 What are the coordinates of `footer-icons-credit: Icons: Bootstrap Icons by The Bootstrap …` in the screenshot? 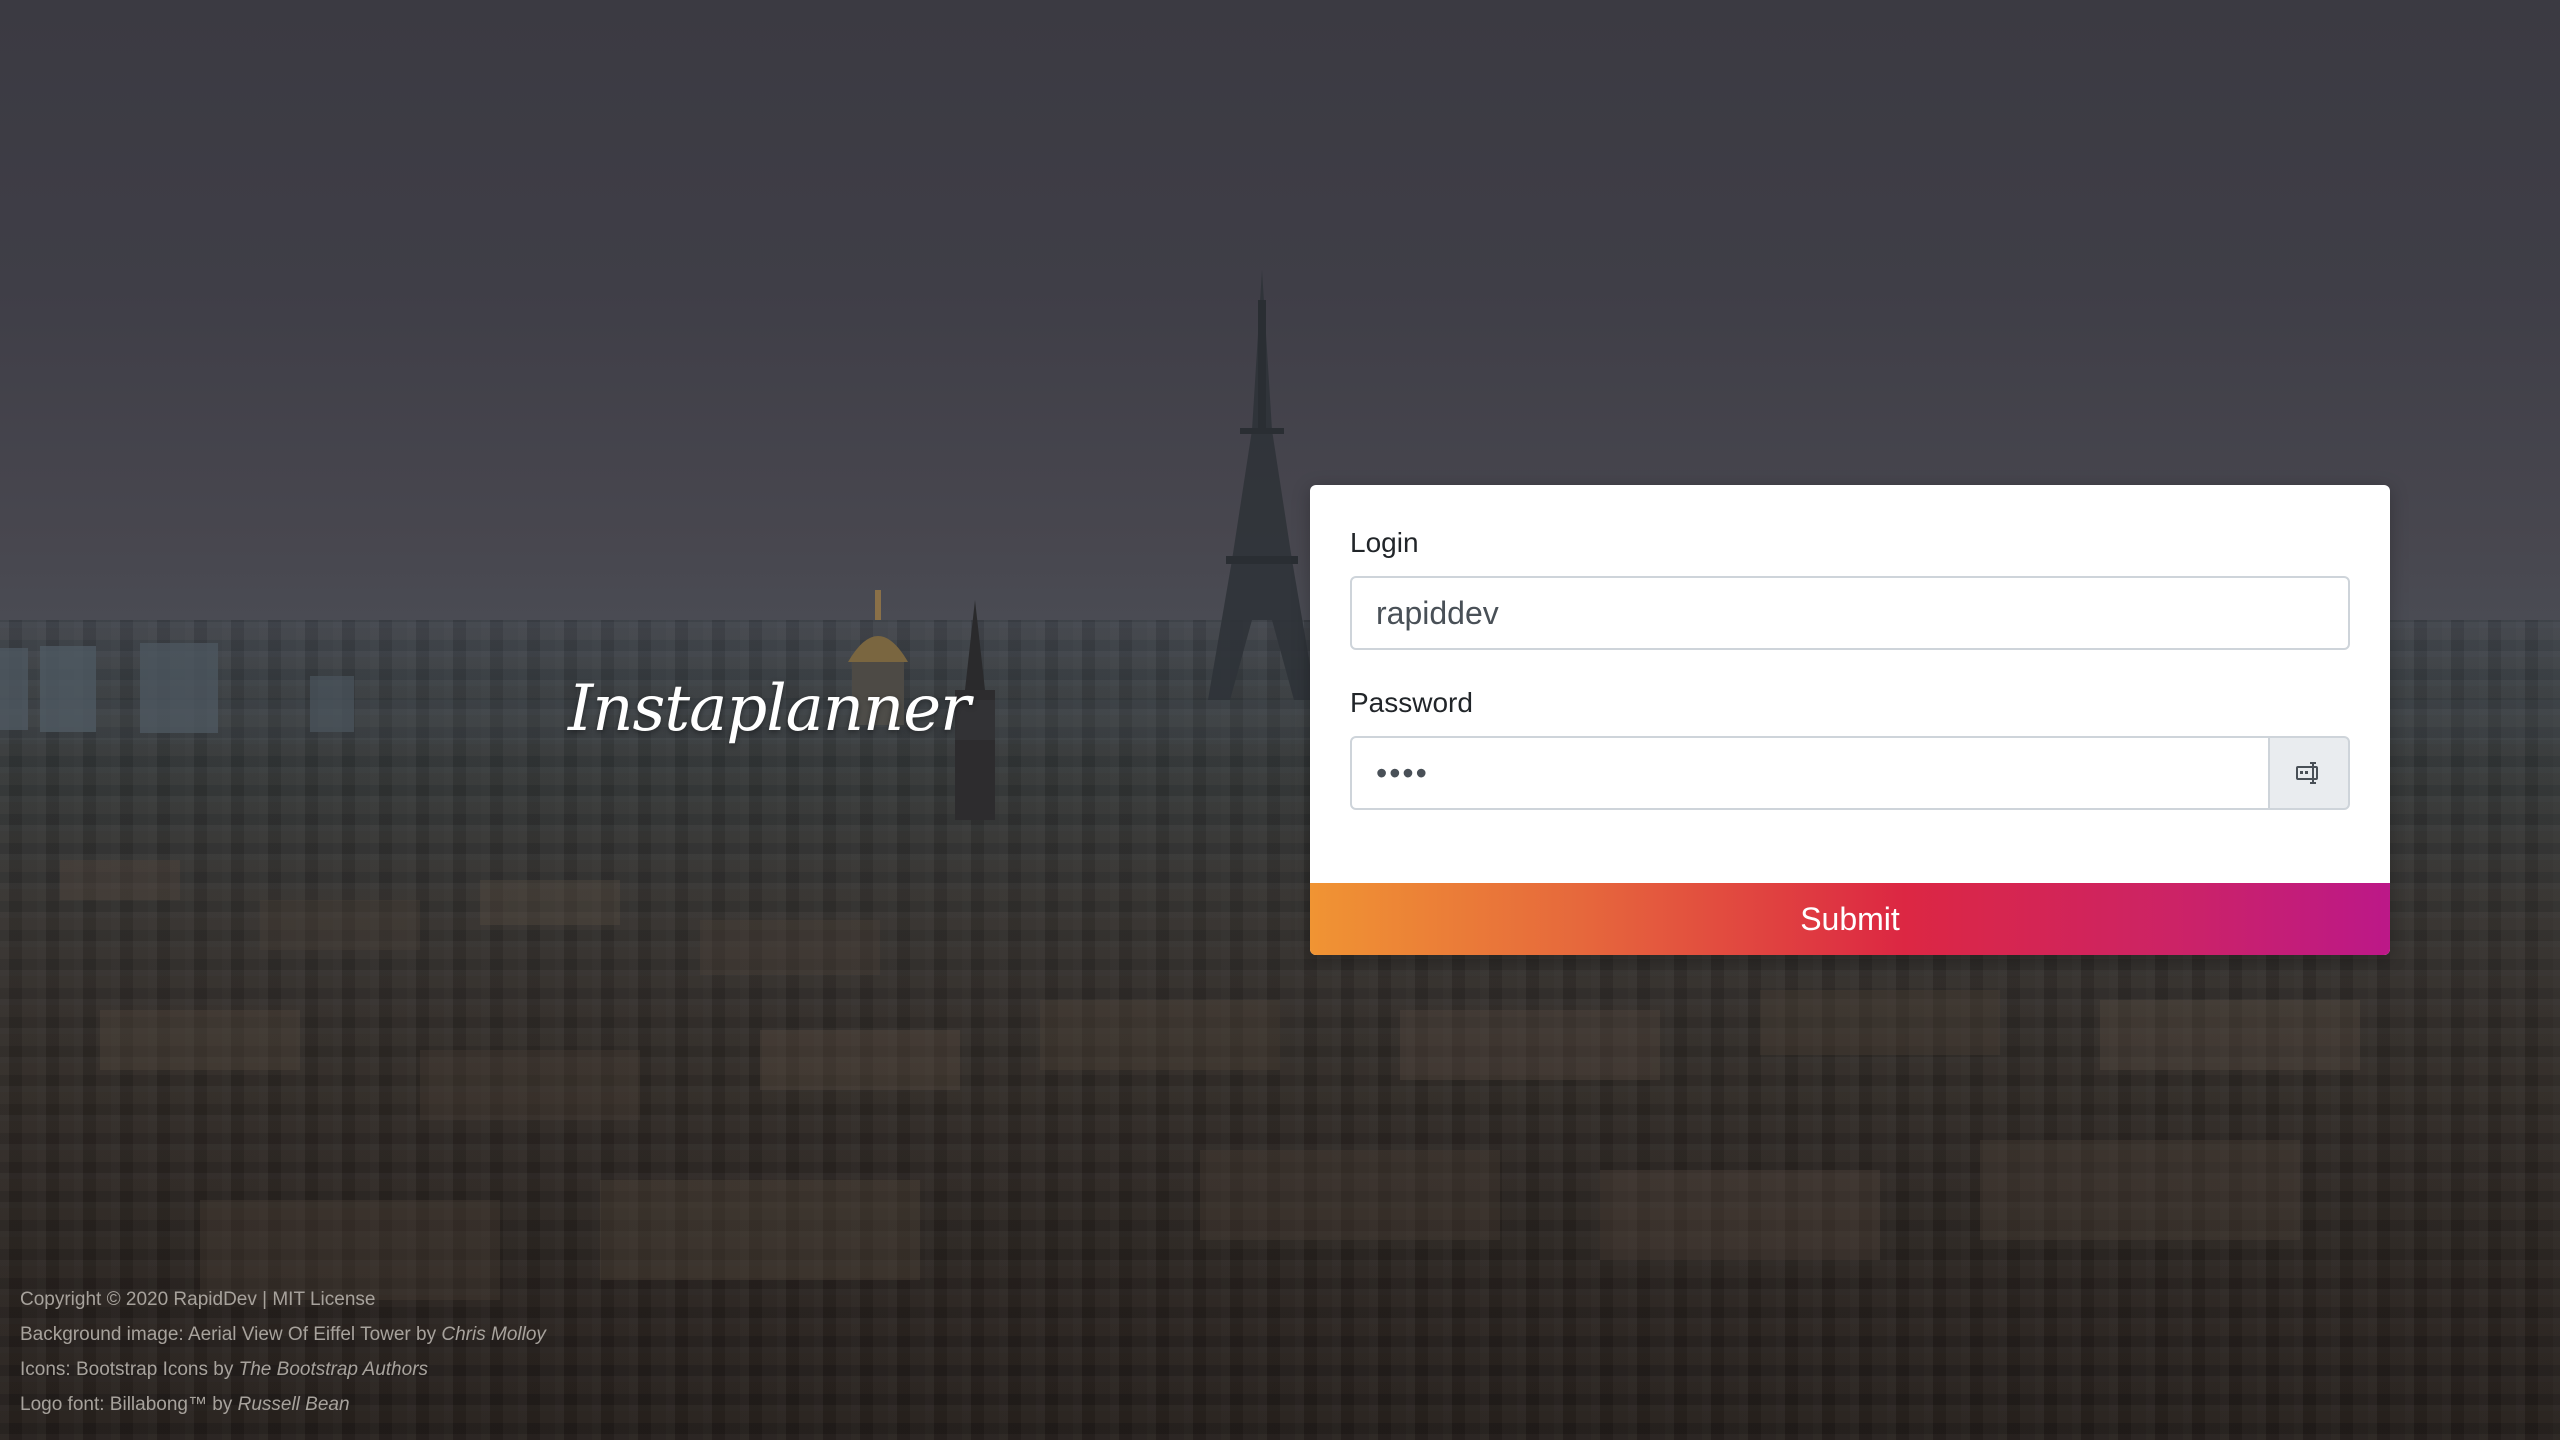 It's located at (283, 1369).